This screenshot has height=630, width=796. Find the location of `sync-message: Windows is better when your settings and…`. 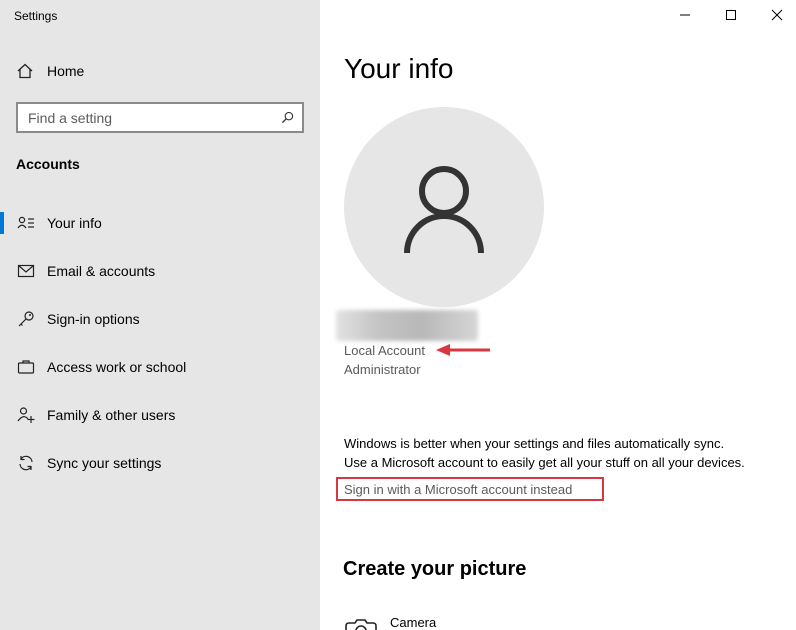

sync-message: Windows is better when your settings and… is located at coordinates (564, 453).